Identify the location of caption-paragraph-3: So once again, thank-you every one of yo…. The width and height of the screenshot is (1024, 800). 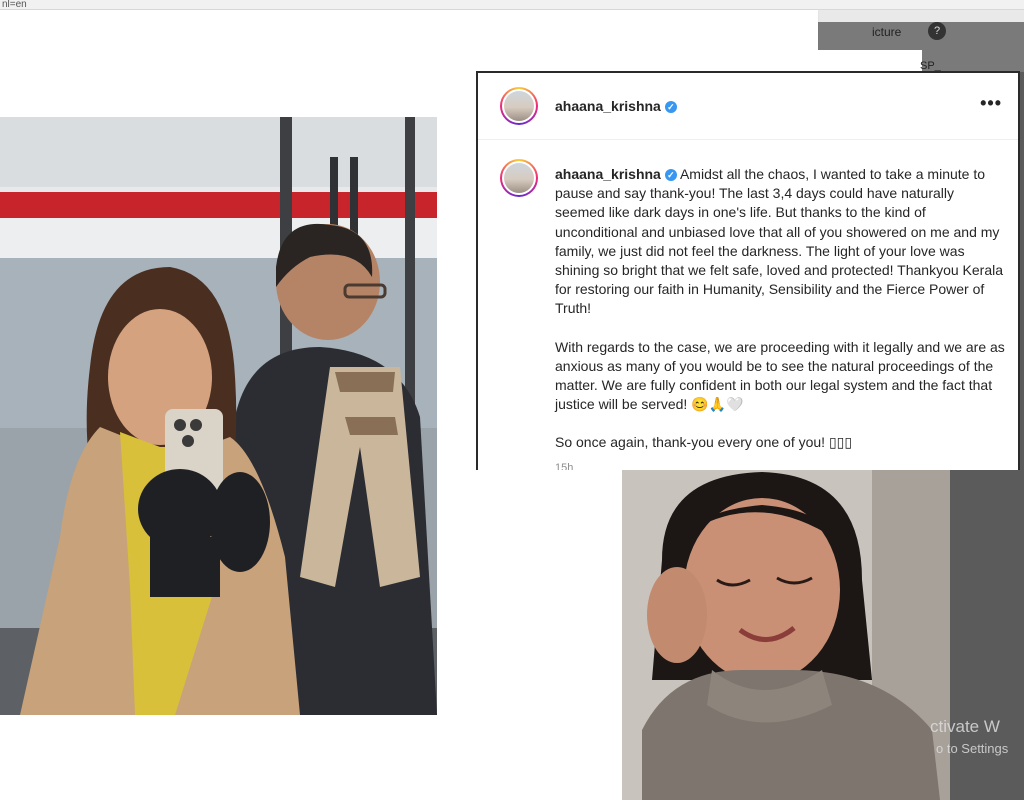
(704, 442).